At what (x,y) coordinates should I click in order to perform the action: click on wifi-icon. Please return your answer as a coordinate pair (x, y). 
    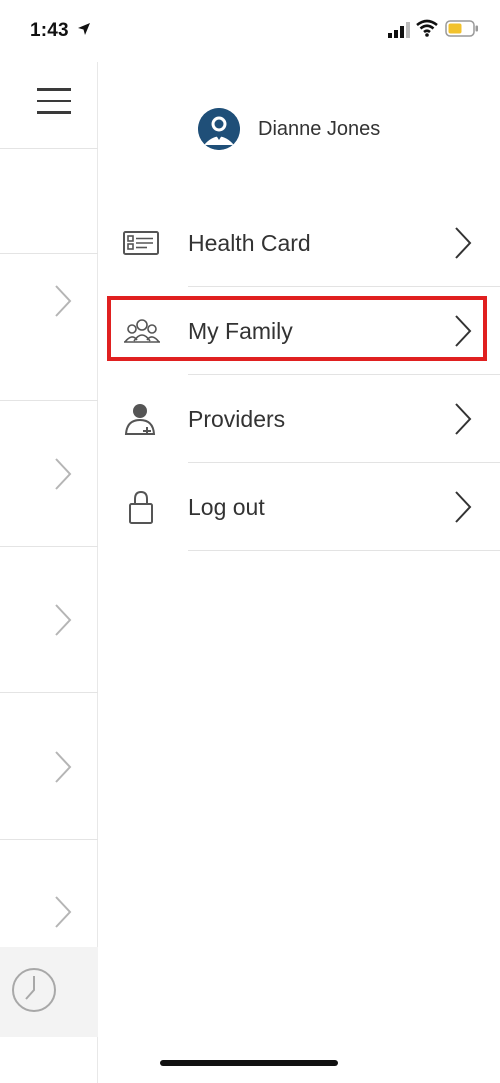
    Looking at the image, I should click on (427, 28).